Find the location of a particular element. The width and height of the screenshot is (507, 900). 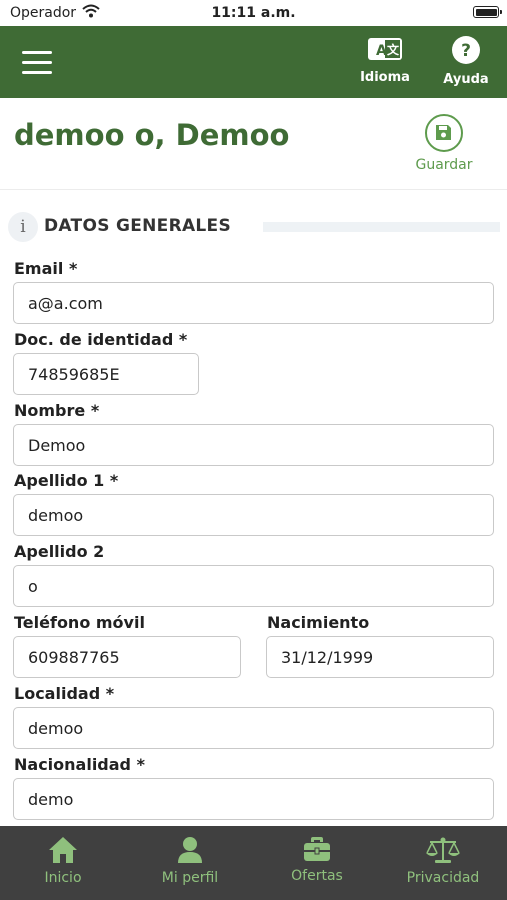

mobile-phone-field is located at coordinates (127, 657).